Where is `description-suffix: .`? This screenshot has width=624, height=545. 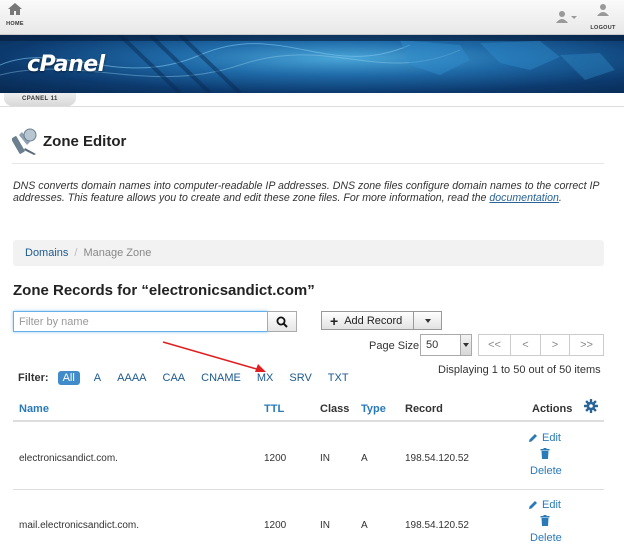 description-suffix: . is located at coordinates (560, 198).